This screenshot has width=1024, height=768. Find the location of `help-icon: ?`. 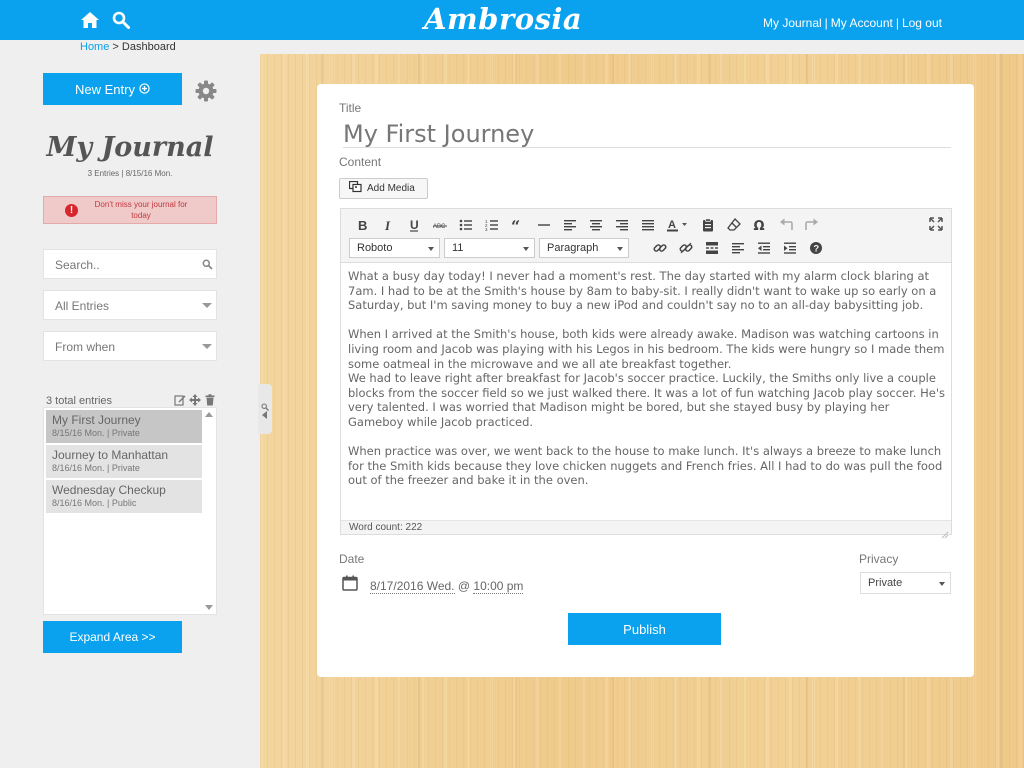

help-icon: ? is located at coordinates (816, 248).